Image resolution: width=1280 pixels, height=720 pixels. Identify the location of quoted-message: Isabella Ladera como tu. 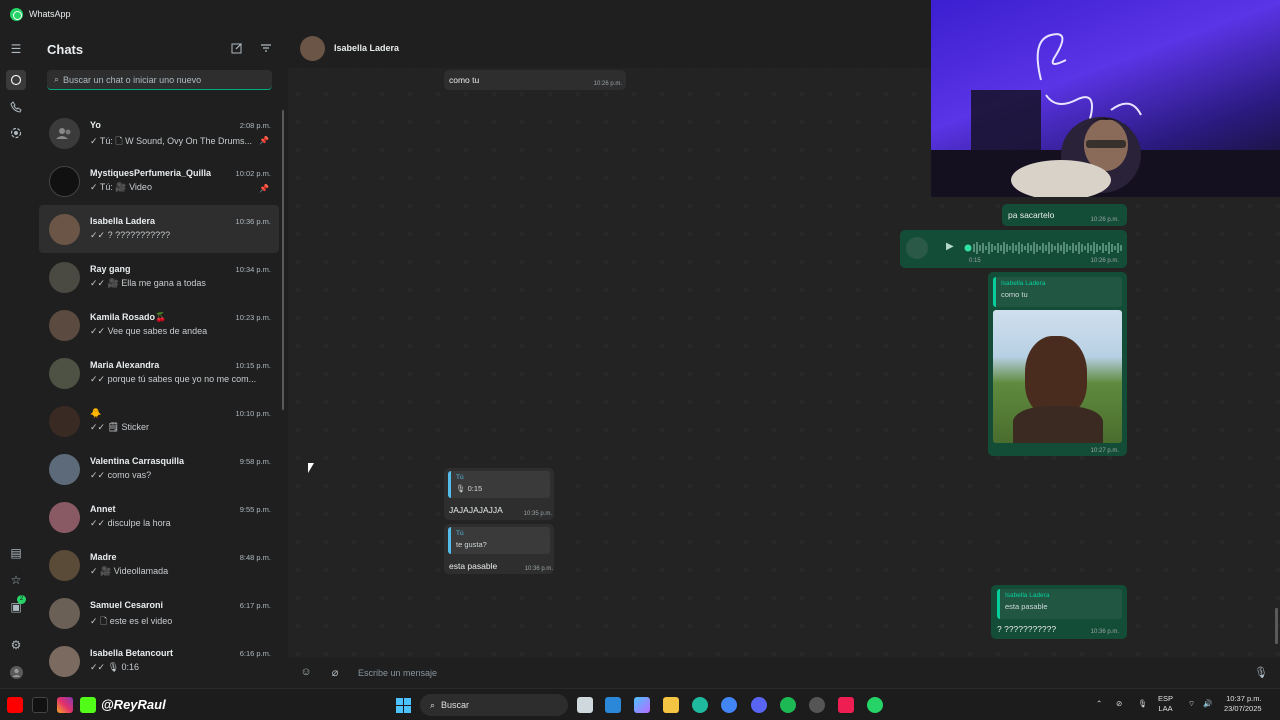
(1057, 292).